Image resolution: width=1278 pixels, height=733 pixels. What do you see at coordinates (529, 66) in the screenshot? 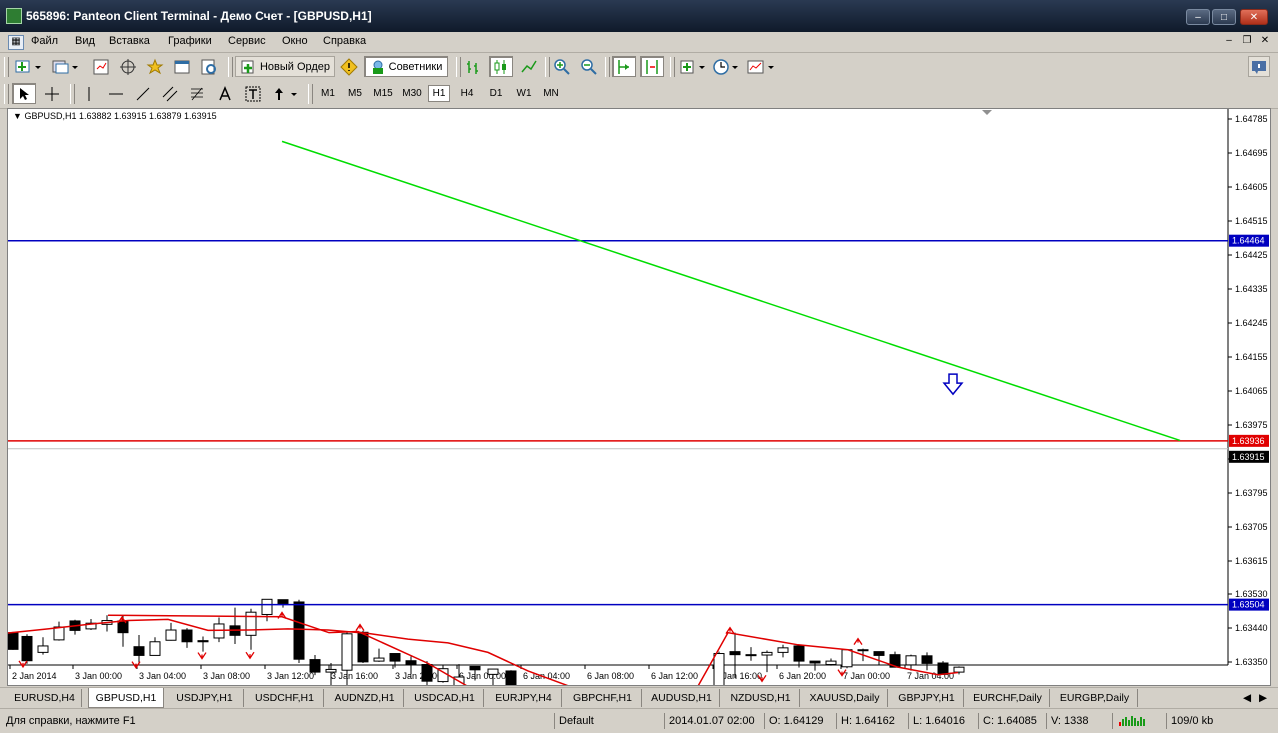
I see `line-chart-button` at bounding box center [529, 66].